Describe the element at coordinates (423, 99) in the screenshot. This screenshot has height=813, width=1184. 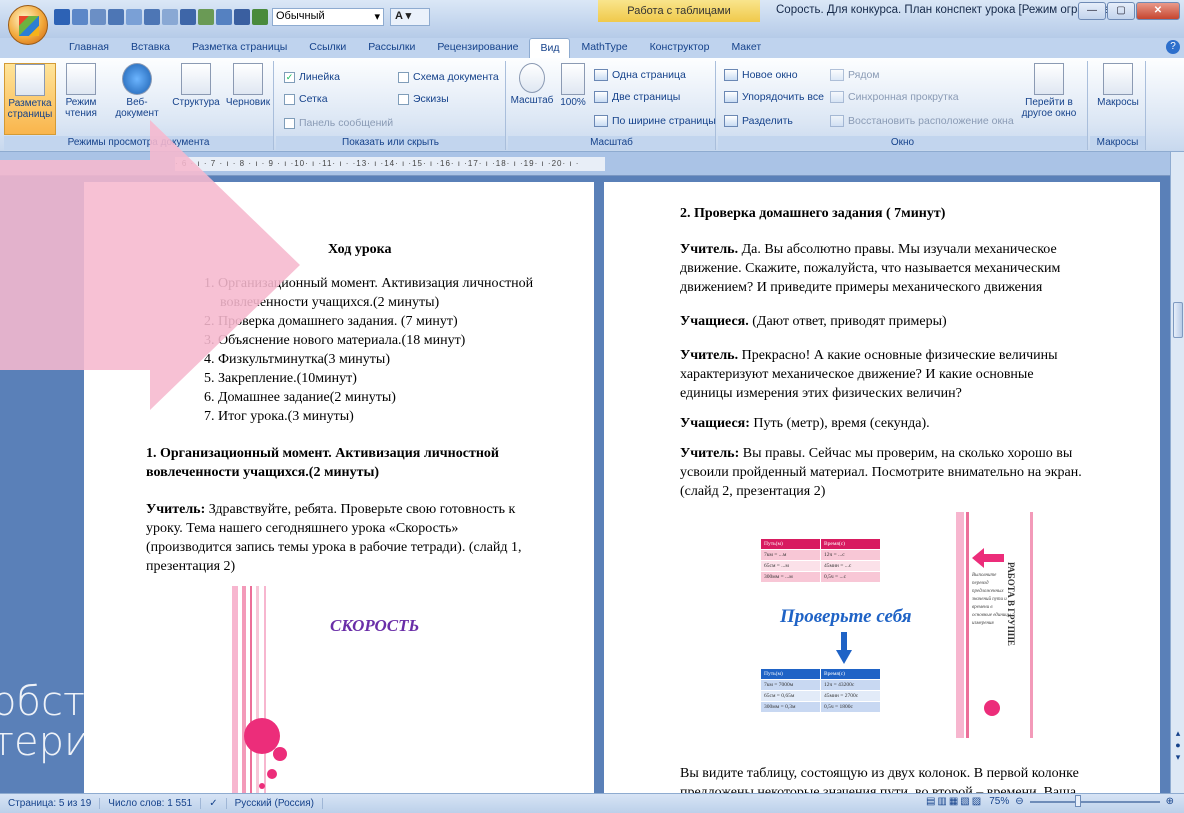
I see `thumbnails-checkbox: Эскизы` at that location.